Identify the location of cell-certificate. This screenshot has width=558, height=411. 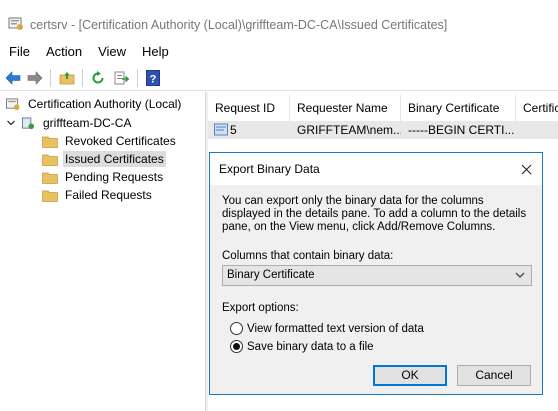
(540, 130).